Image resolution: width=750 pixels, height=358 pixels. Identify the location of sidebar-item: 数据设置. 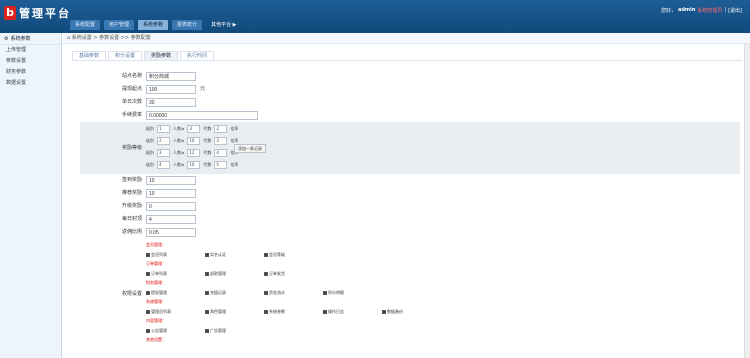
(30, 83).